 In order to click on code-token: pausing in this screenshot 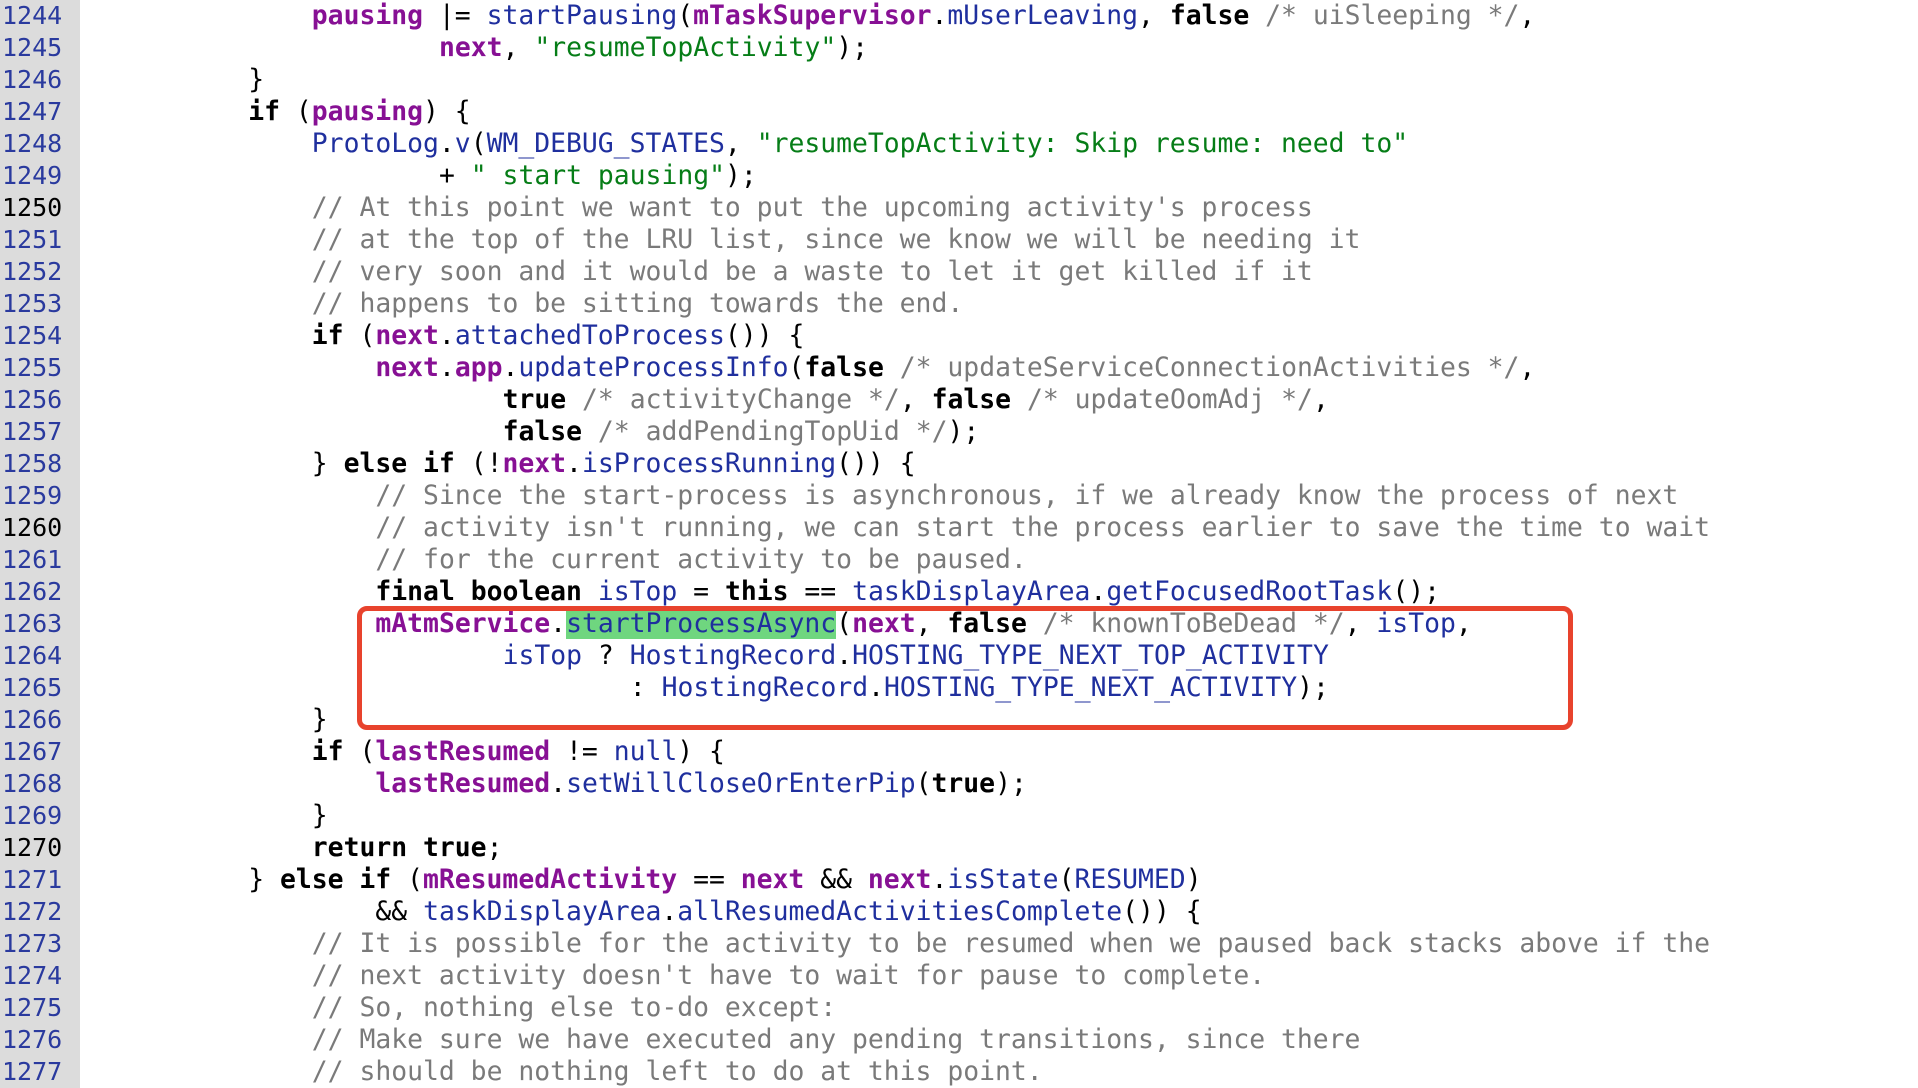, I will do `click(367, 111)`.